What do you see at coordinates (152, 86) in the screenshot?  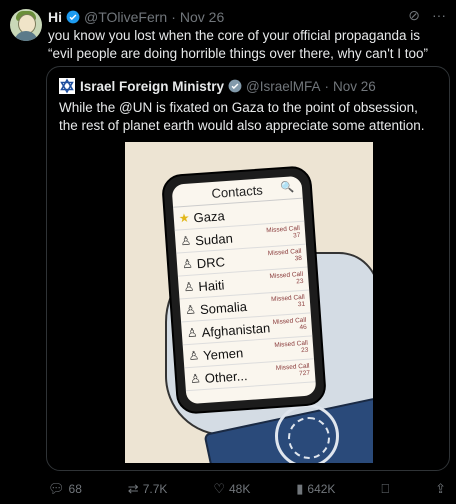 I see `quoted-author-name: Israel Foreign Ministry` at bounding box center [152, 86].